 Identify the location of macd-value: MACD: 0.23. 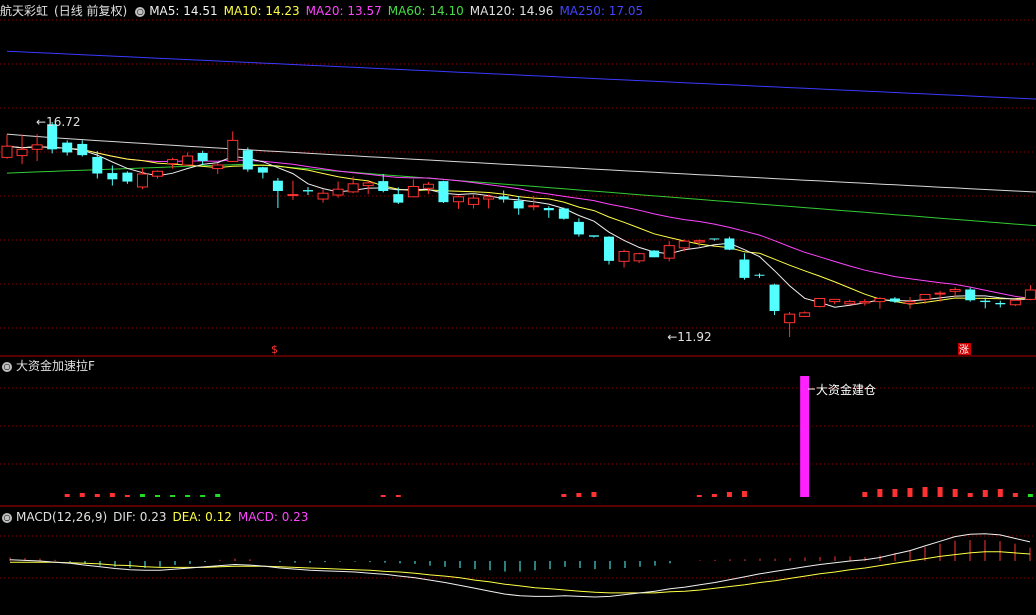
(273, 517).